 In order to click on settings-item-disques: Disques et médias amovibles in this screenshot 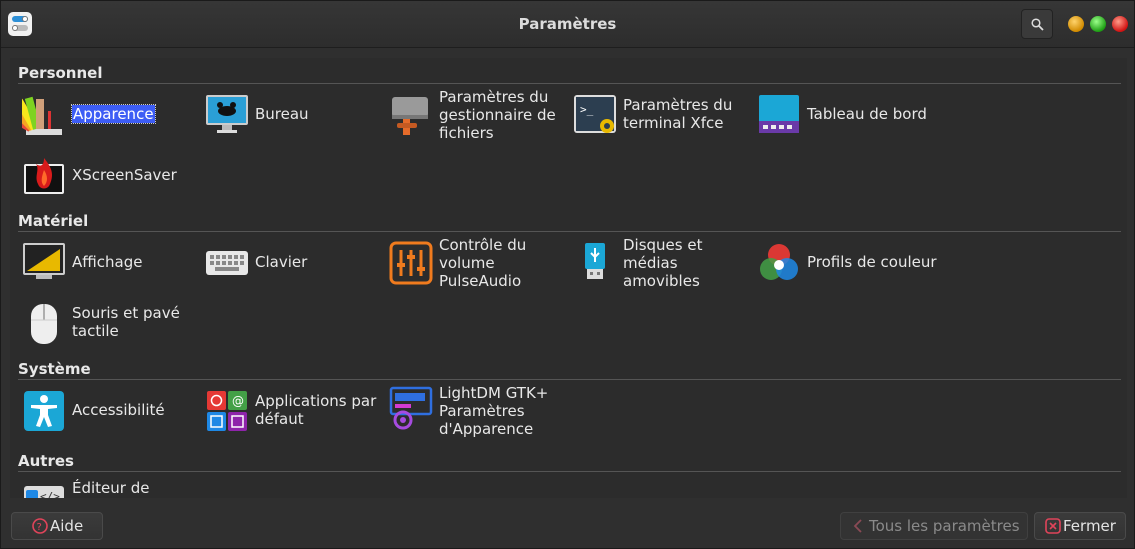, I will do `click(663, 266)`.